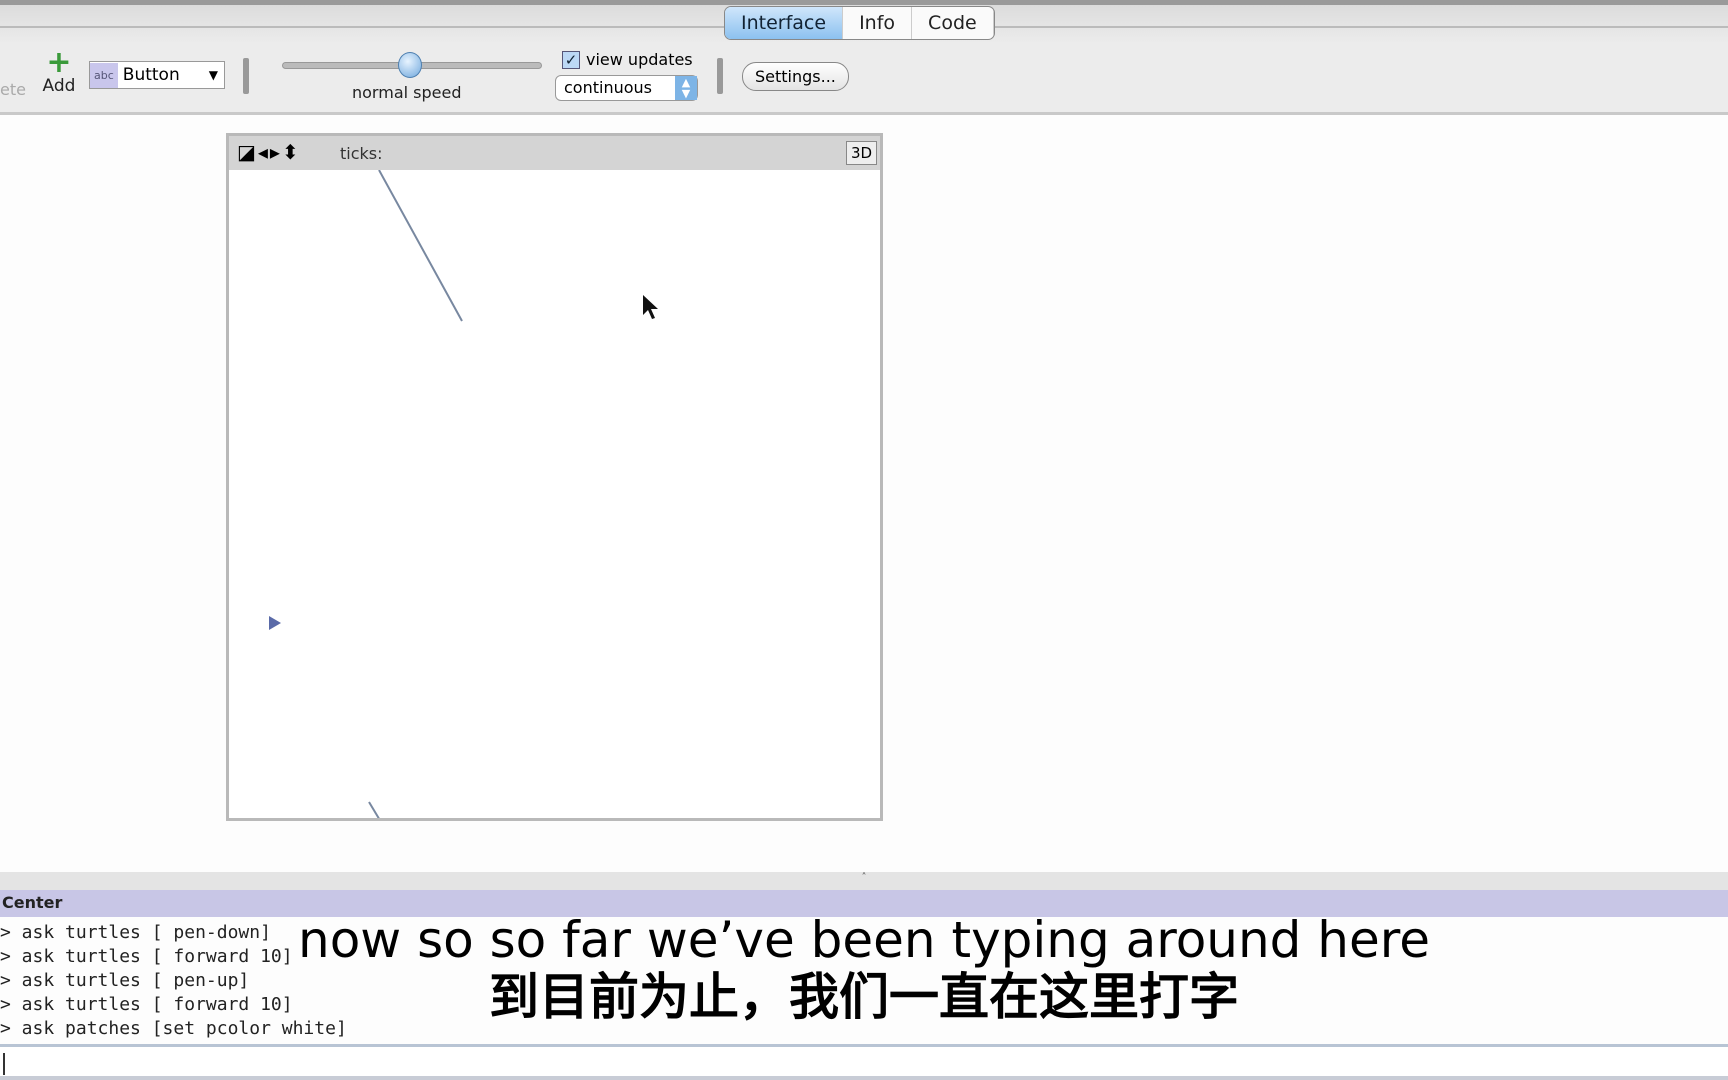  Describe the element at coordinates (151, 75) in the screenshot. I see `widget-select-value: Button` at that location.